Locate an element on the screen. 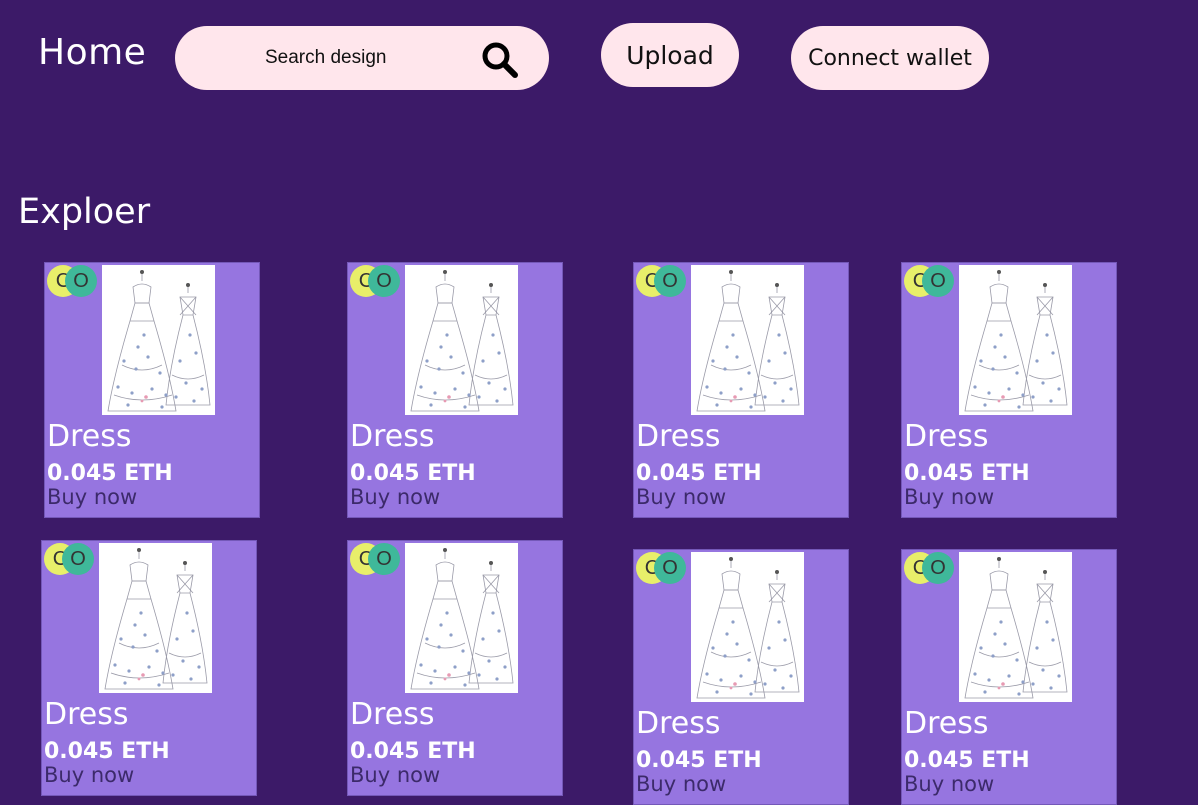 The image size is (1198, 805). search-bar is located at coordinates (362, 58).